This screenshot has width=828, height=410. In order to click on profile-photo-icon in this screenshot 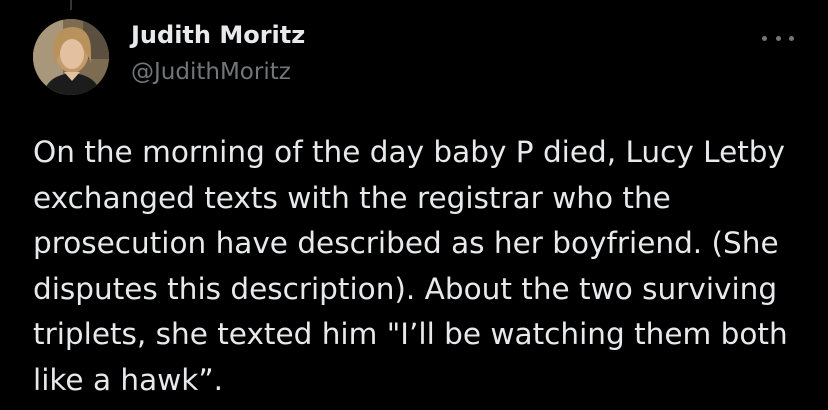, I will do `click(71, 57)`.